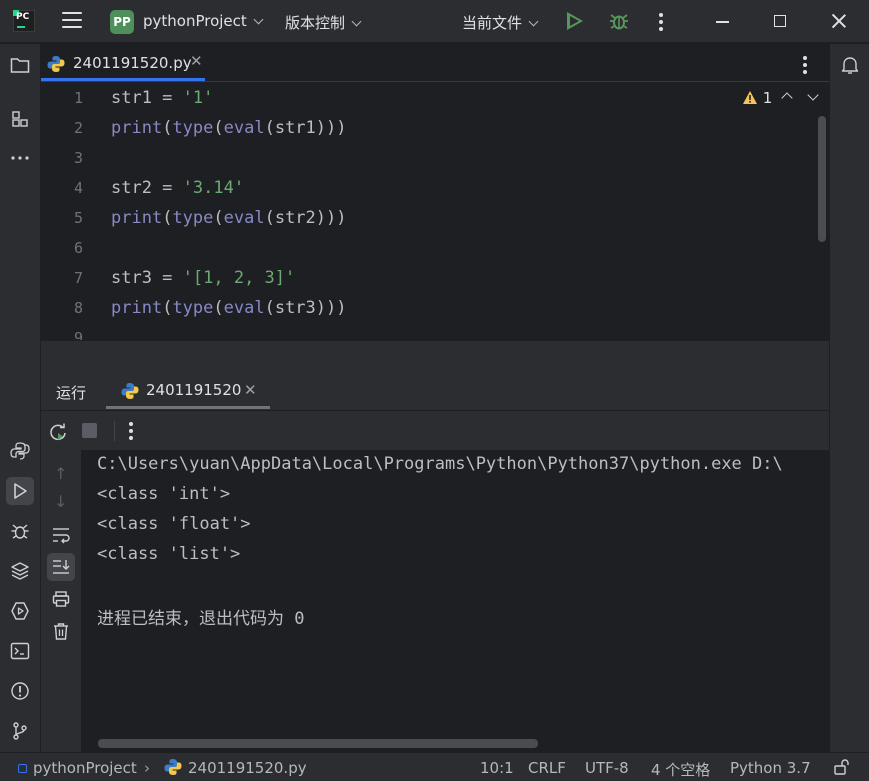  What do you see at coordinates (244, 218) in the screenshot?
I see `code-token: eval` at bounding box center [244, 218].